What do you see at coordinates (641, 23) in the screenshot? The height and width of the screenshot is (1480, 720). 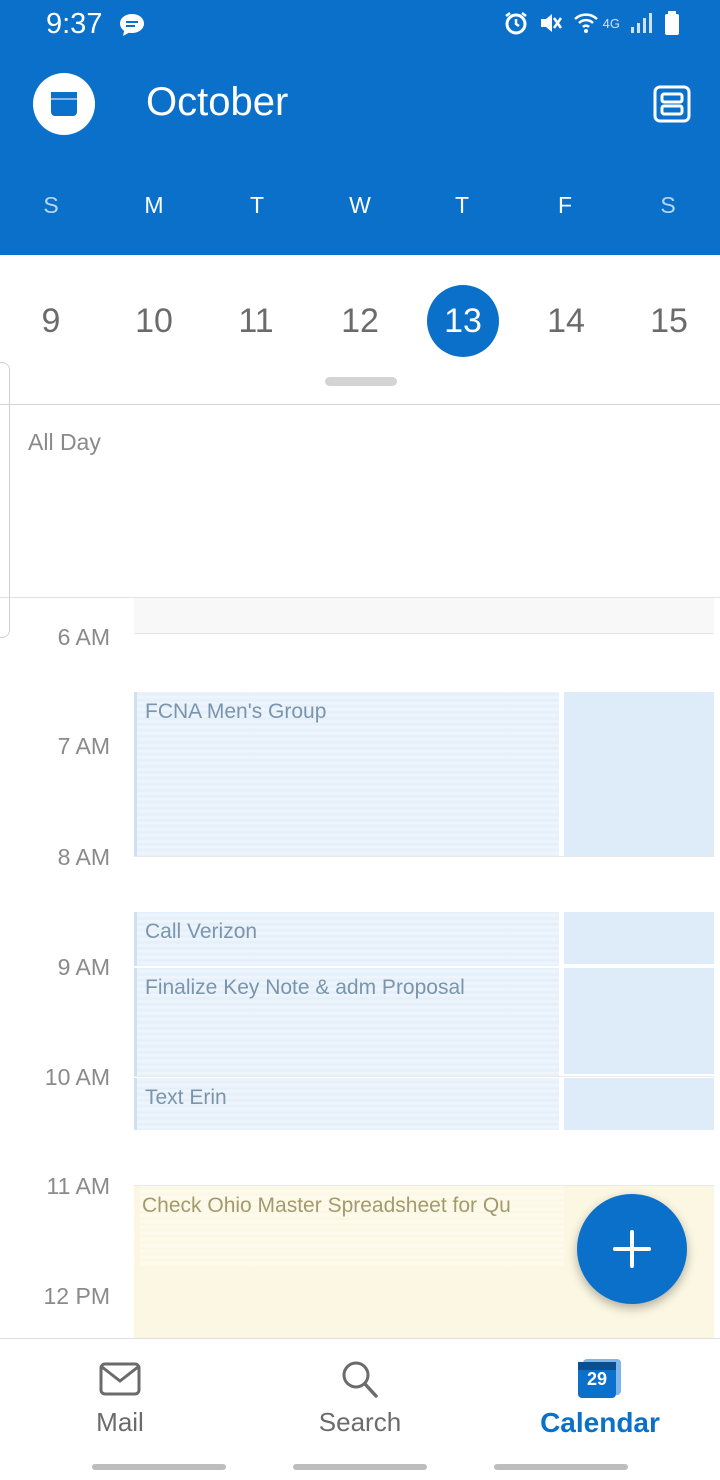 I see `signal-icon` at bounding box center [641, 23].